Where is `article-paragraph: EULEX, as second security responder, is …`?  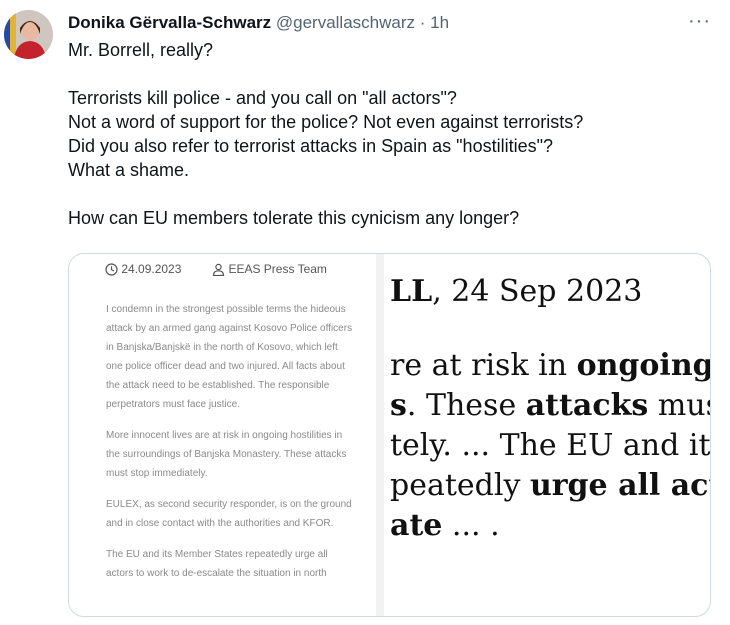
article-paragraph: EULEX, as second security responder, is … is located at coordinates (229, 514).